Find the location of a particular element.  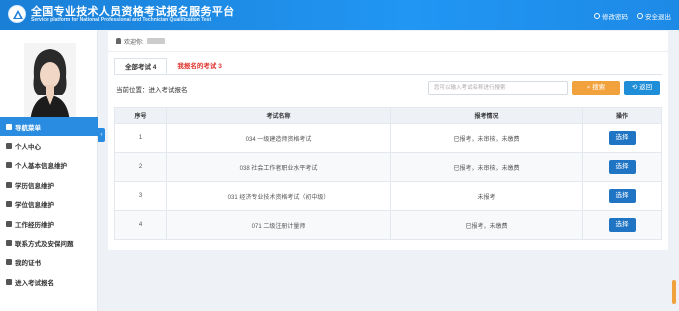

sidebar-item-label: 个人基本信息维护 is located at coordinates (41, 167).